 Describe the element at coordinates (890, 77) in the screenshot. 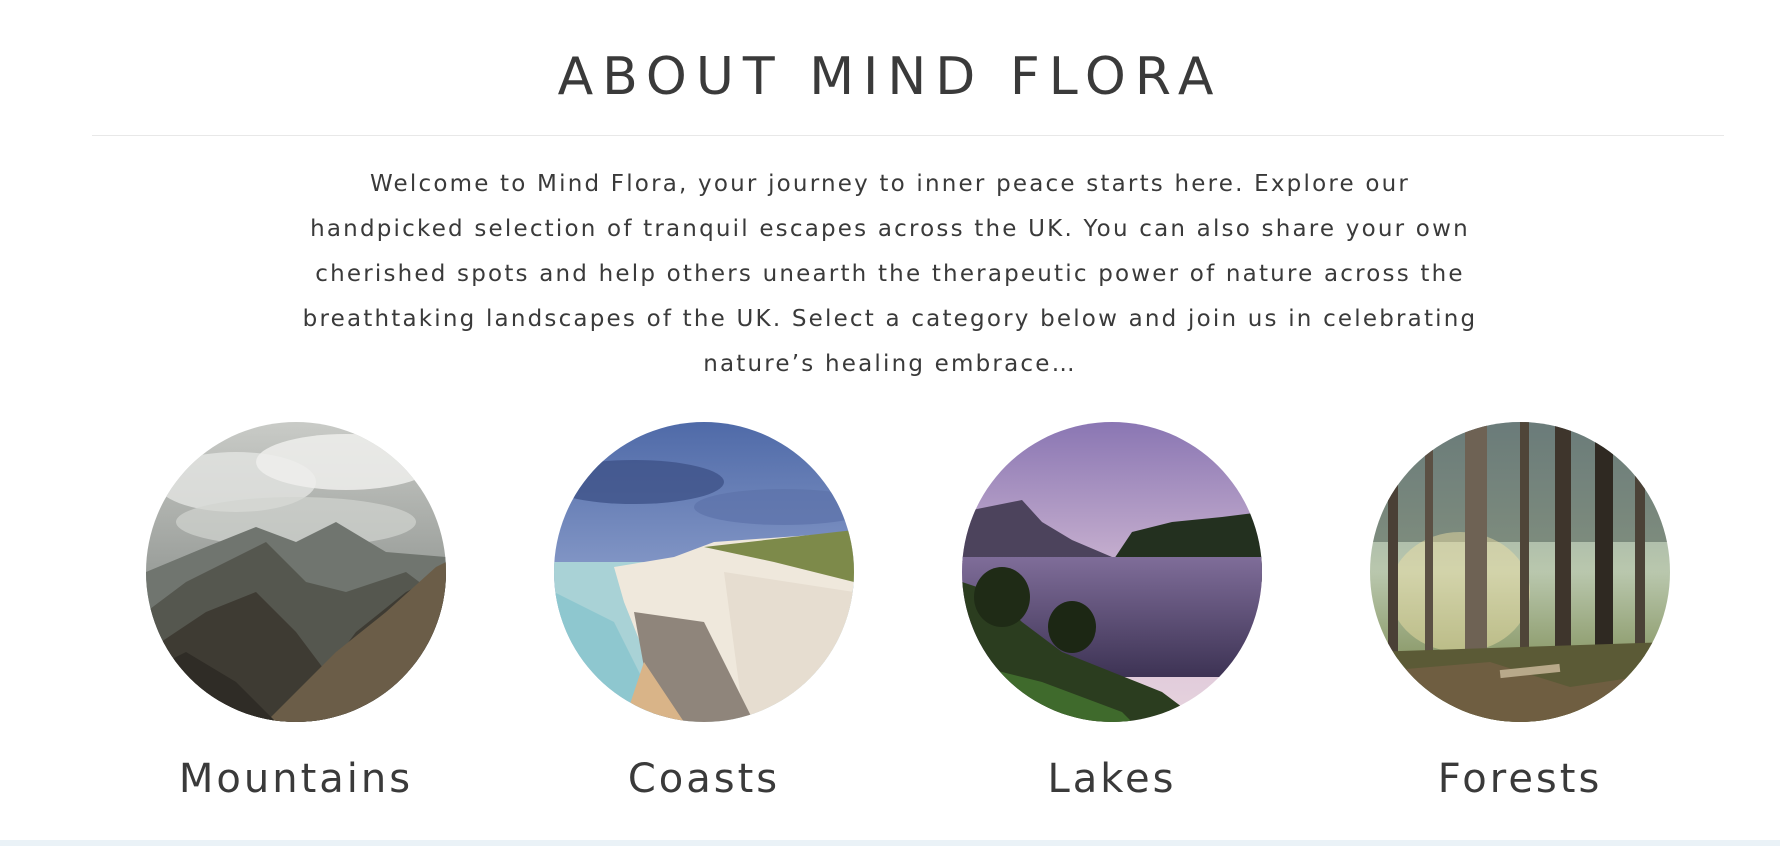

I see `page-title: ABOUT MIND FLORA` at that location.